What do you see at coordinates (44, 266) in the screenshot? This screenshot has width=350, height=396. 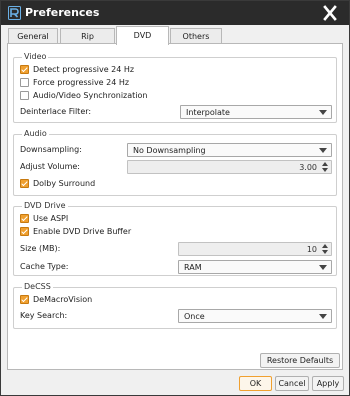 I see `cache-type-label: Cache Type:` at bounding box center [44, 266].